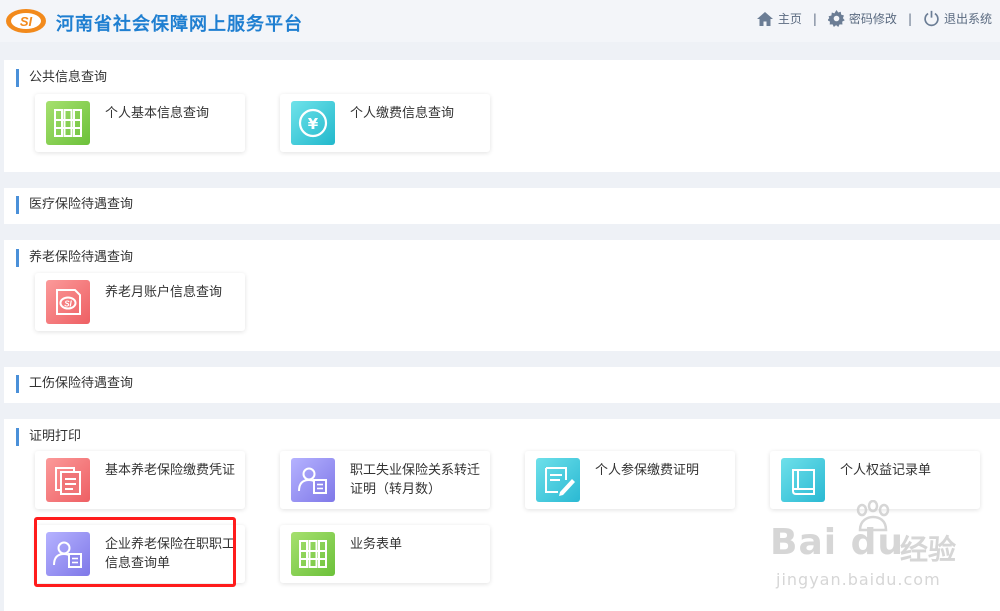 This screenshot has height=611, width=1000. I want to click on top-nav: 主页 | 密码修改 | 退出系统, so click(874, 18).